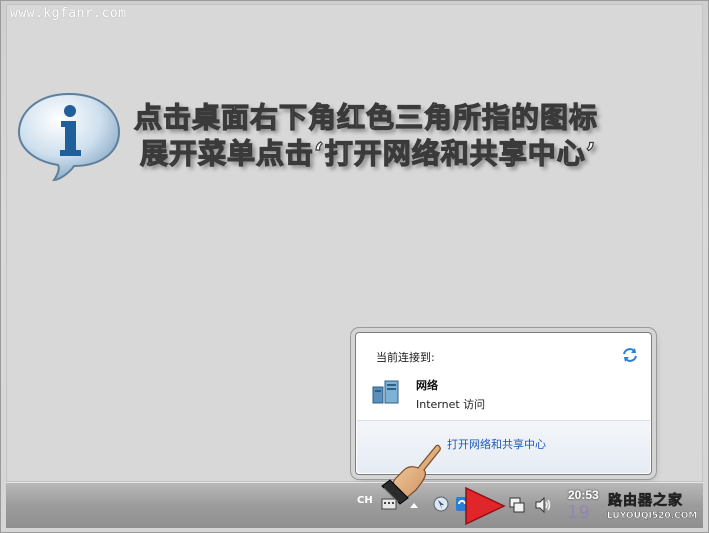 The width and height of the screenshot is (709, 533). I want to click on instruction-line-2: 展开菜单点击‘打开网络和共享中心’, so click(368, 153).